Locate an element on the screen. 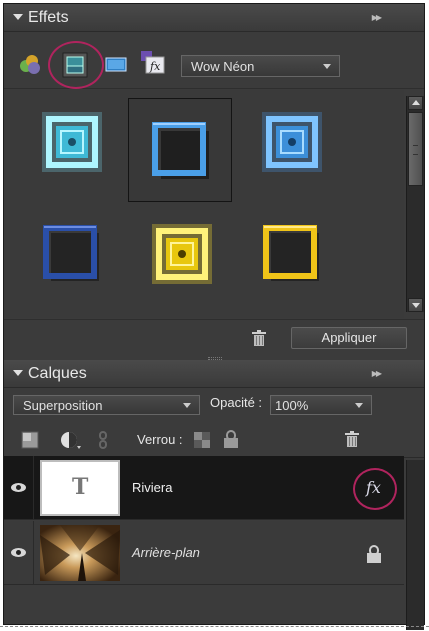  effect-thumbnail-blue-bevel is located at coordinates (180, 150).